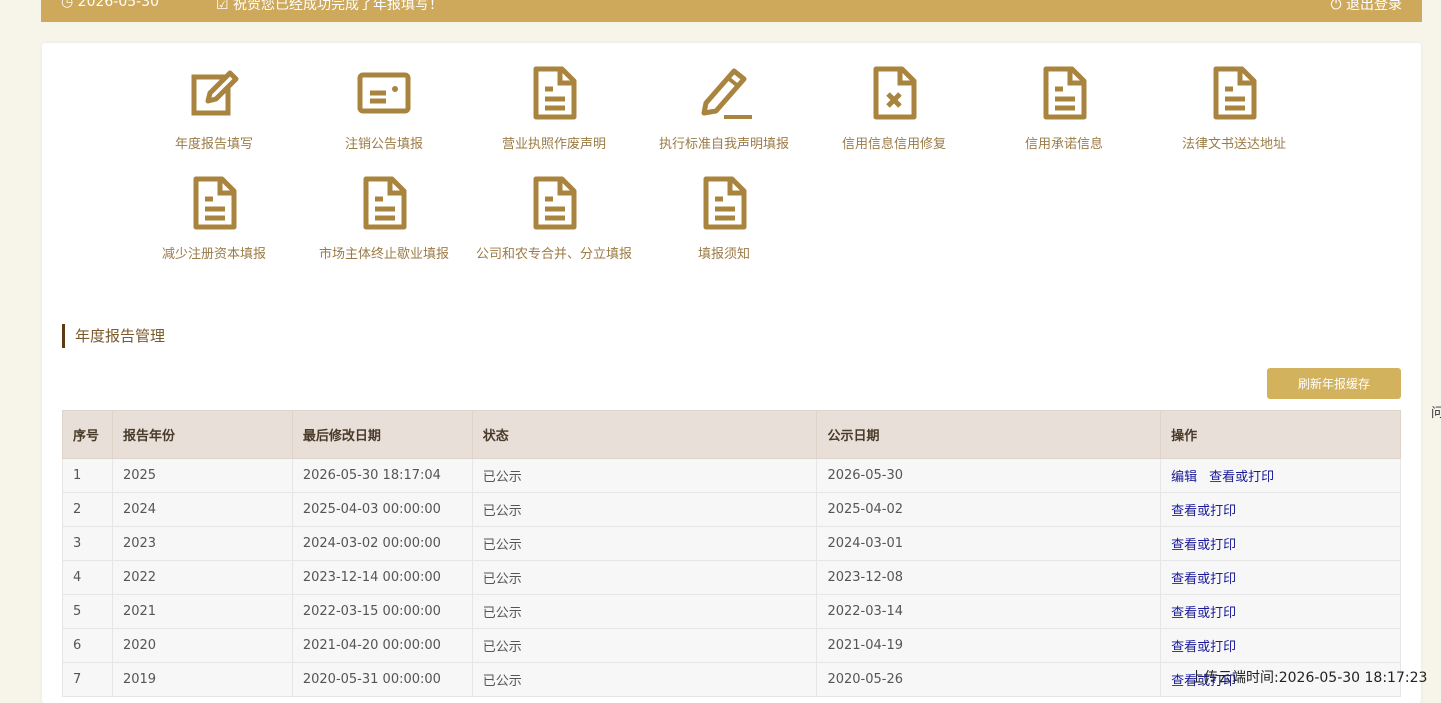 The width and height of the screenshot is (1441, 703). What do you see at coordinates (893, 144) in the screenshot?
I see `tile-label: 信用信息信用修复` at bounding box center [893, 144].